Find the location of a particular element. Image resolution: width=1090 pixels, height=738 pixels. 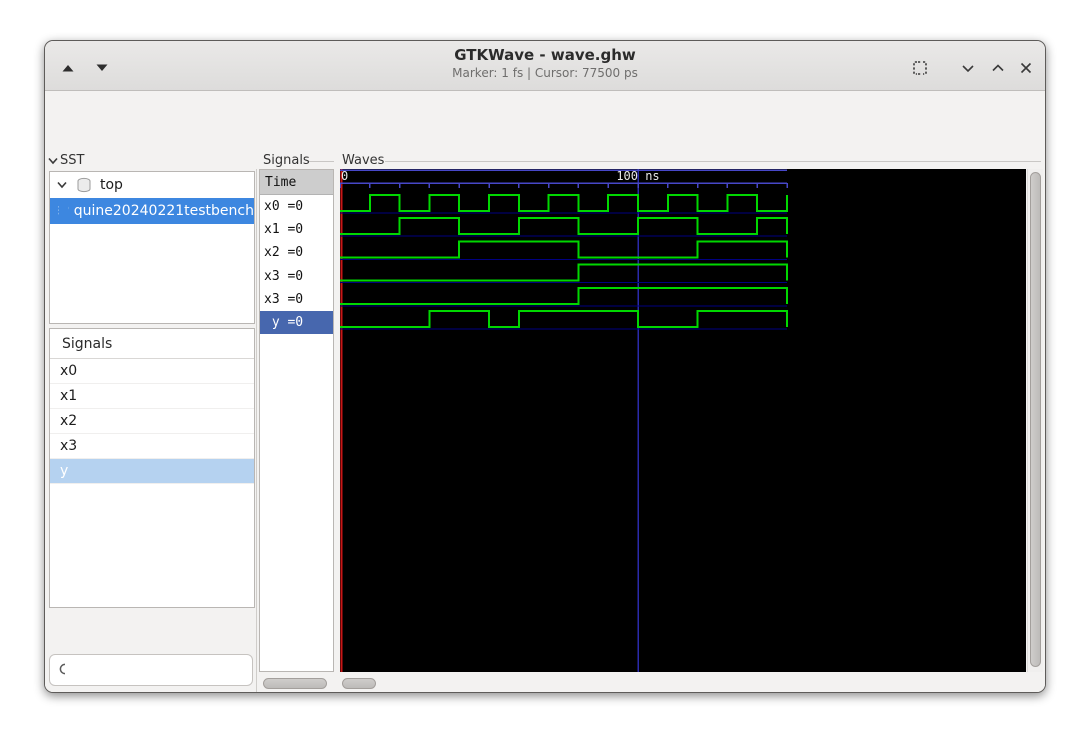

waves-vscrollbar-track is located at coordinates (1035, 420).